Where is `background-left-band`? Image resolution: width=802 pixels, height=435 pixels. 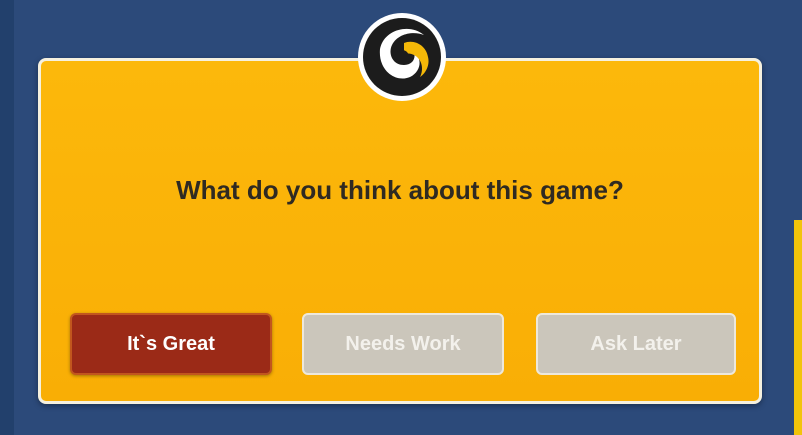
background-left-band is located at coordinates (7, 217).